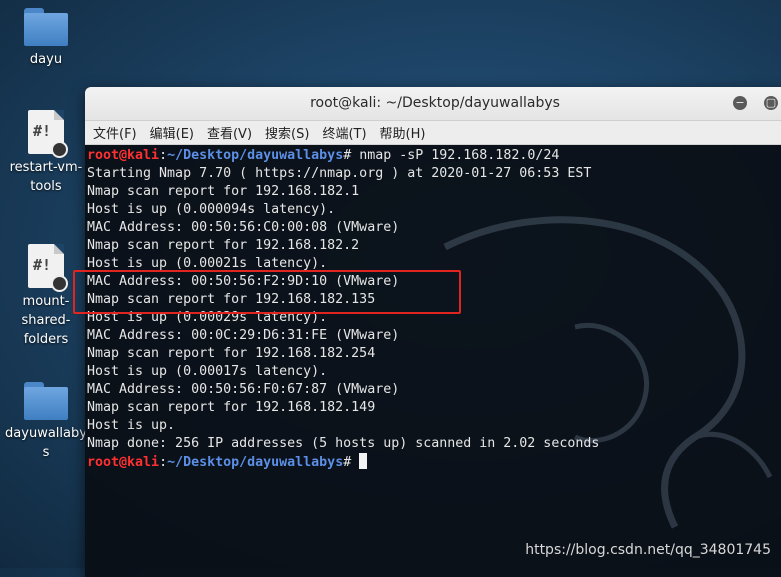 The width and height of the screenshot is (781, 577). I want to click on text-cursor, so click(363, 461).